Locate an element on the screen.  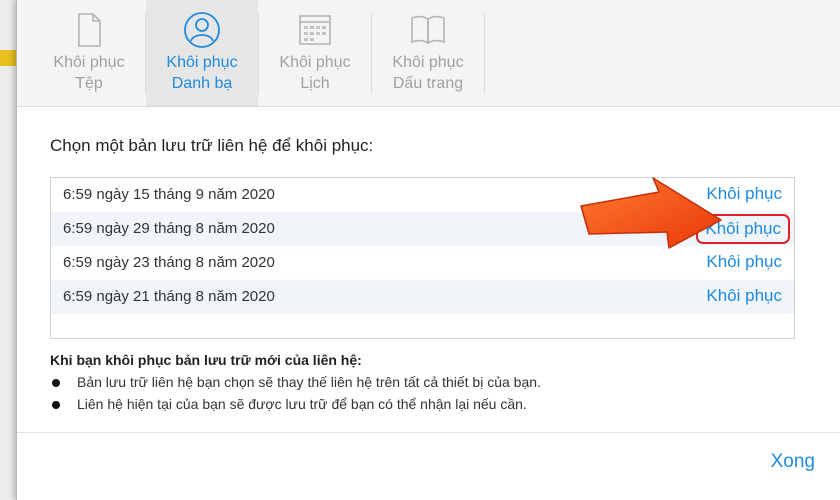
document-icon is located at coordinates (89, 30).